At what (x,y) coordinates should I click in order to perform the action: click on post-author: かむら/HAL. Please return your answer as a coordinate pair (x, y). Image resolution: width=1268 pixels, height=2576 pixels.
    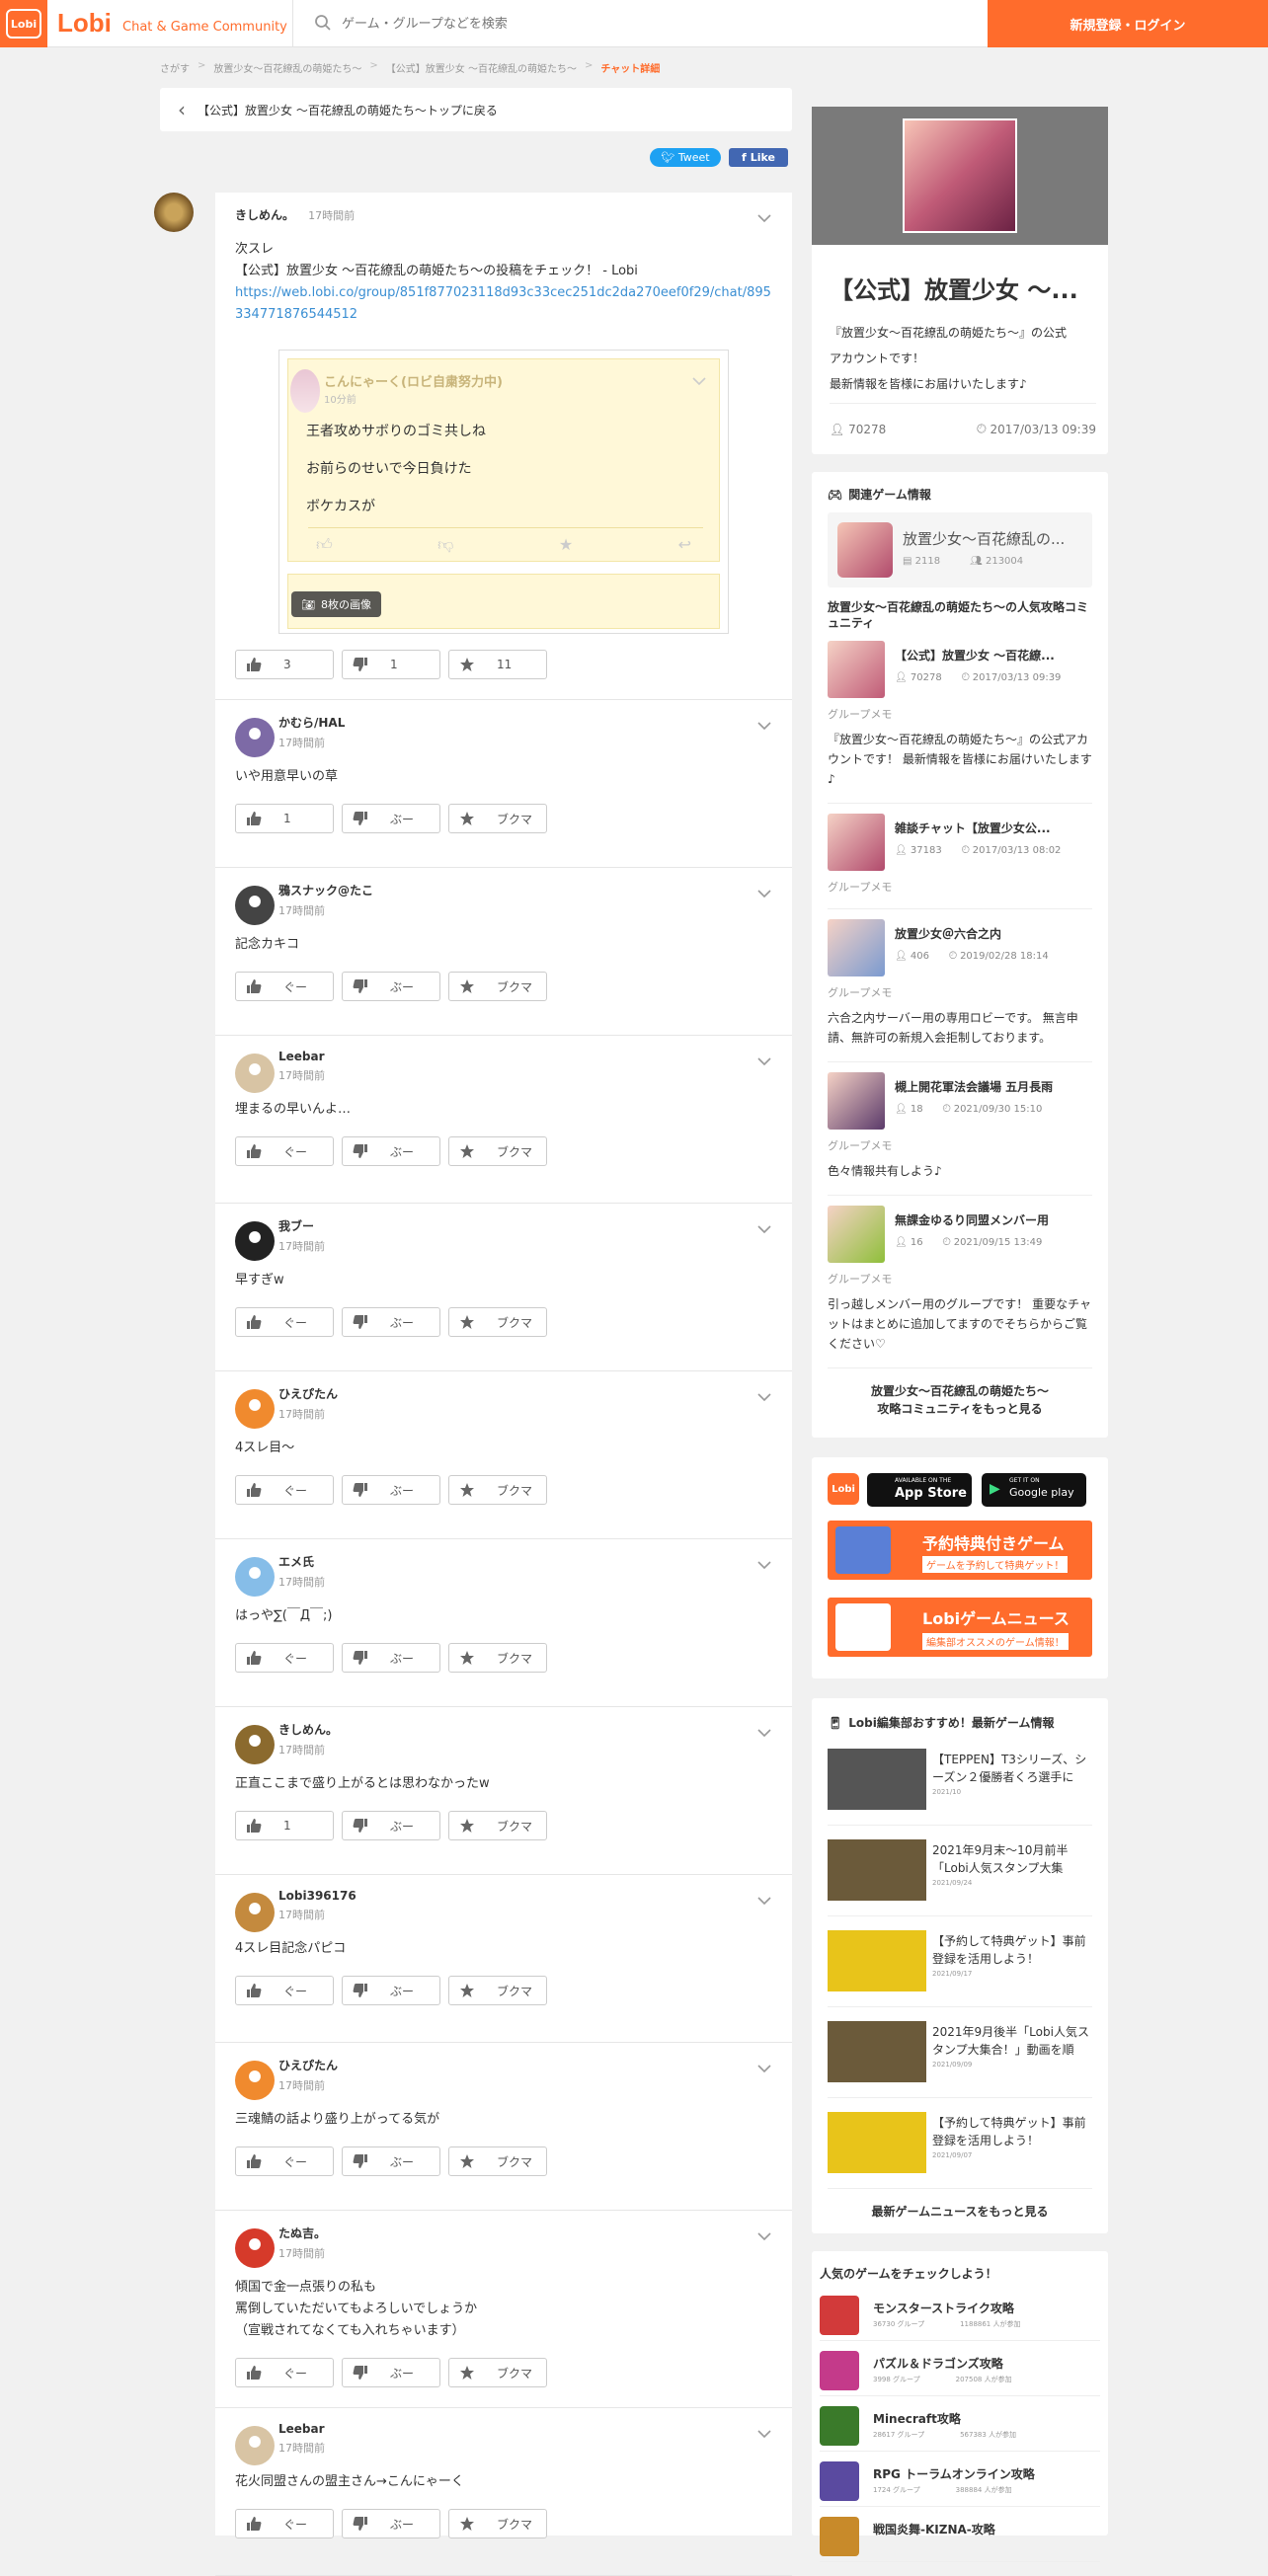
    Looking at the image, I should click on (525, 722).